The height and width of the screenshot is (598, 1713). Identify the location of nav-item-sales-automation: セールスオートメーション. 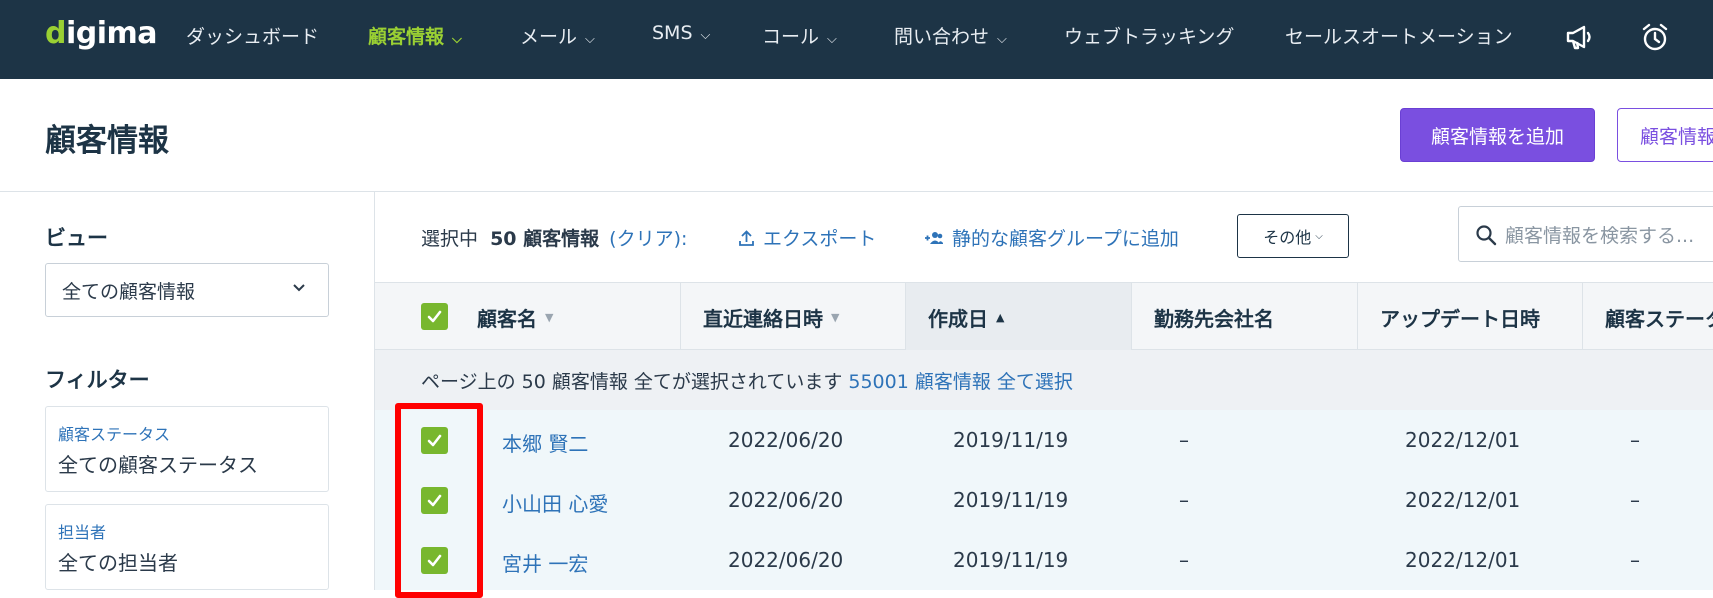
(1399, 35).